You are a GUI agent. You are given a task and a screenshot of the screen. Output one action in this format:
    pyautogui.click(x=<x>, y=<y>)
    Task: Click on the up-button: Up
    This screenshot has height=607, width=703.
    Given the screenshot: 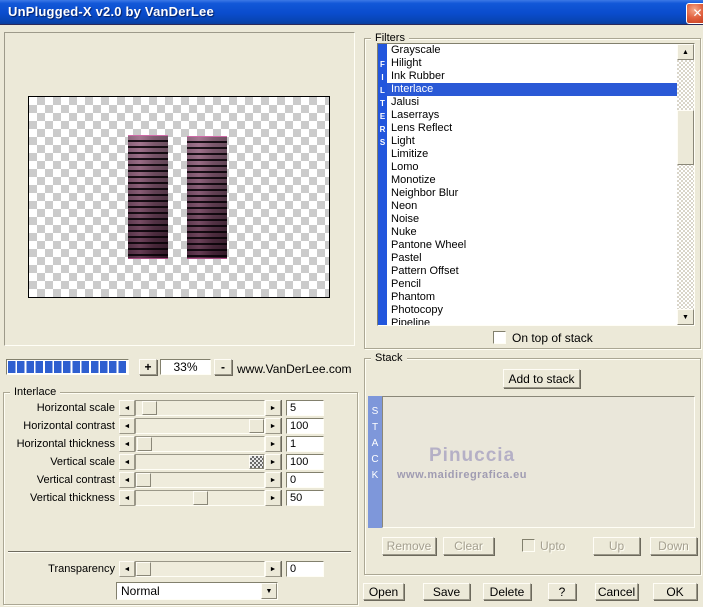 What is the action you would take?
    pyautogui.click(x=616, y=546)
    